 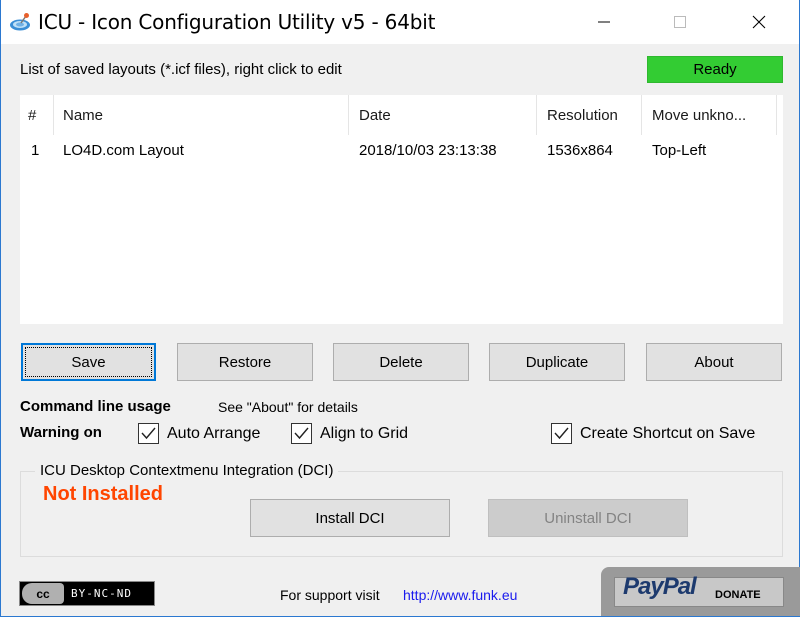 I want to click on restore-button: Restore, so click(x=245, y=362).